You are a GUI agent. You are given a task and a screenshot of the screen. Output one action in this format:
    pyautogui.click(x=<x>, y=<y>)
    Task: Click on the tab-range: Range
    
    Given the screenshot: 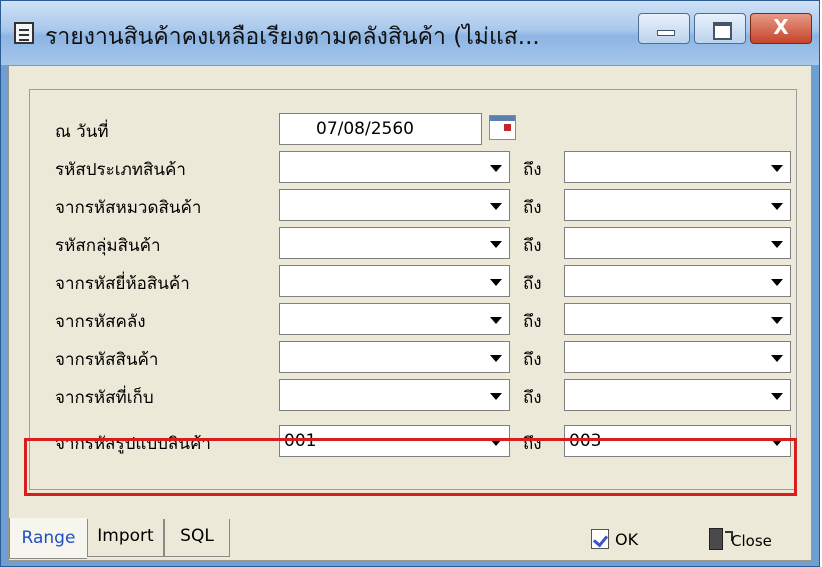 What is the action you would take?
    pyautogui.click(x=48, y=538)
    